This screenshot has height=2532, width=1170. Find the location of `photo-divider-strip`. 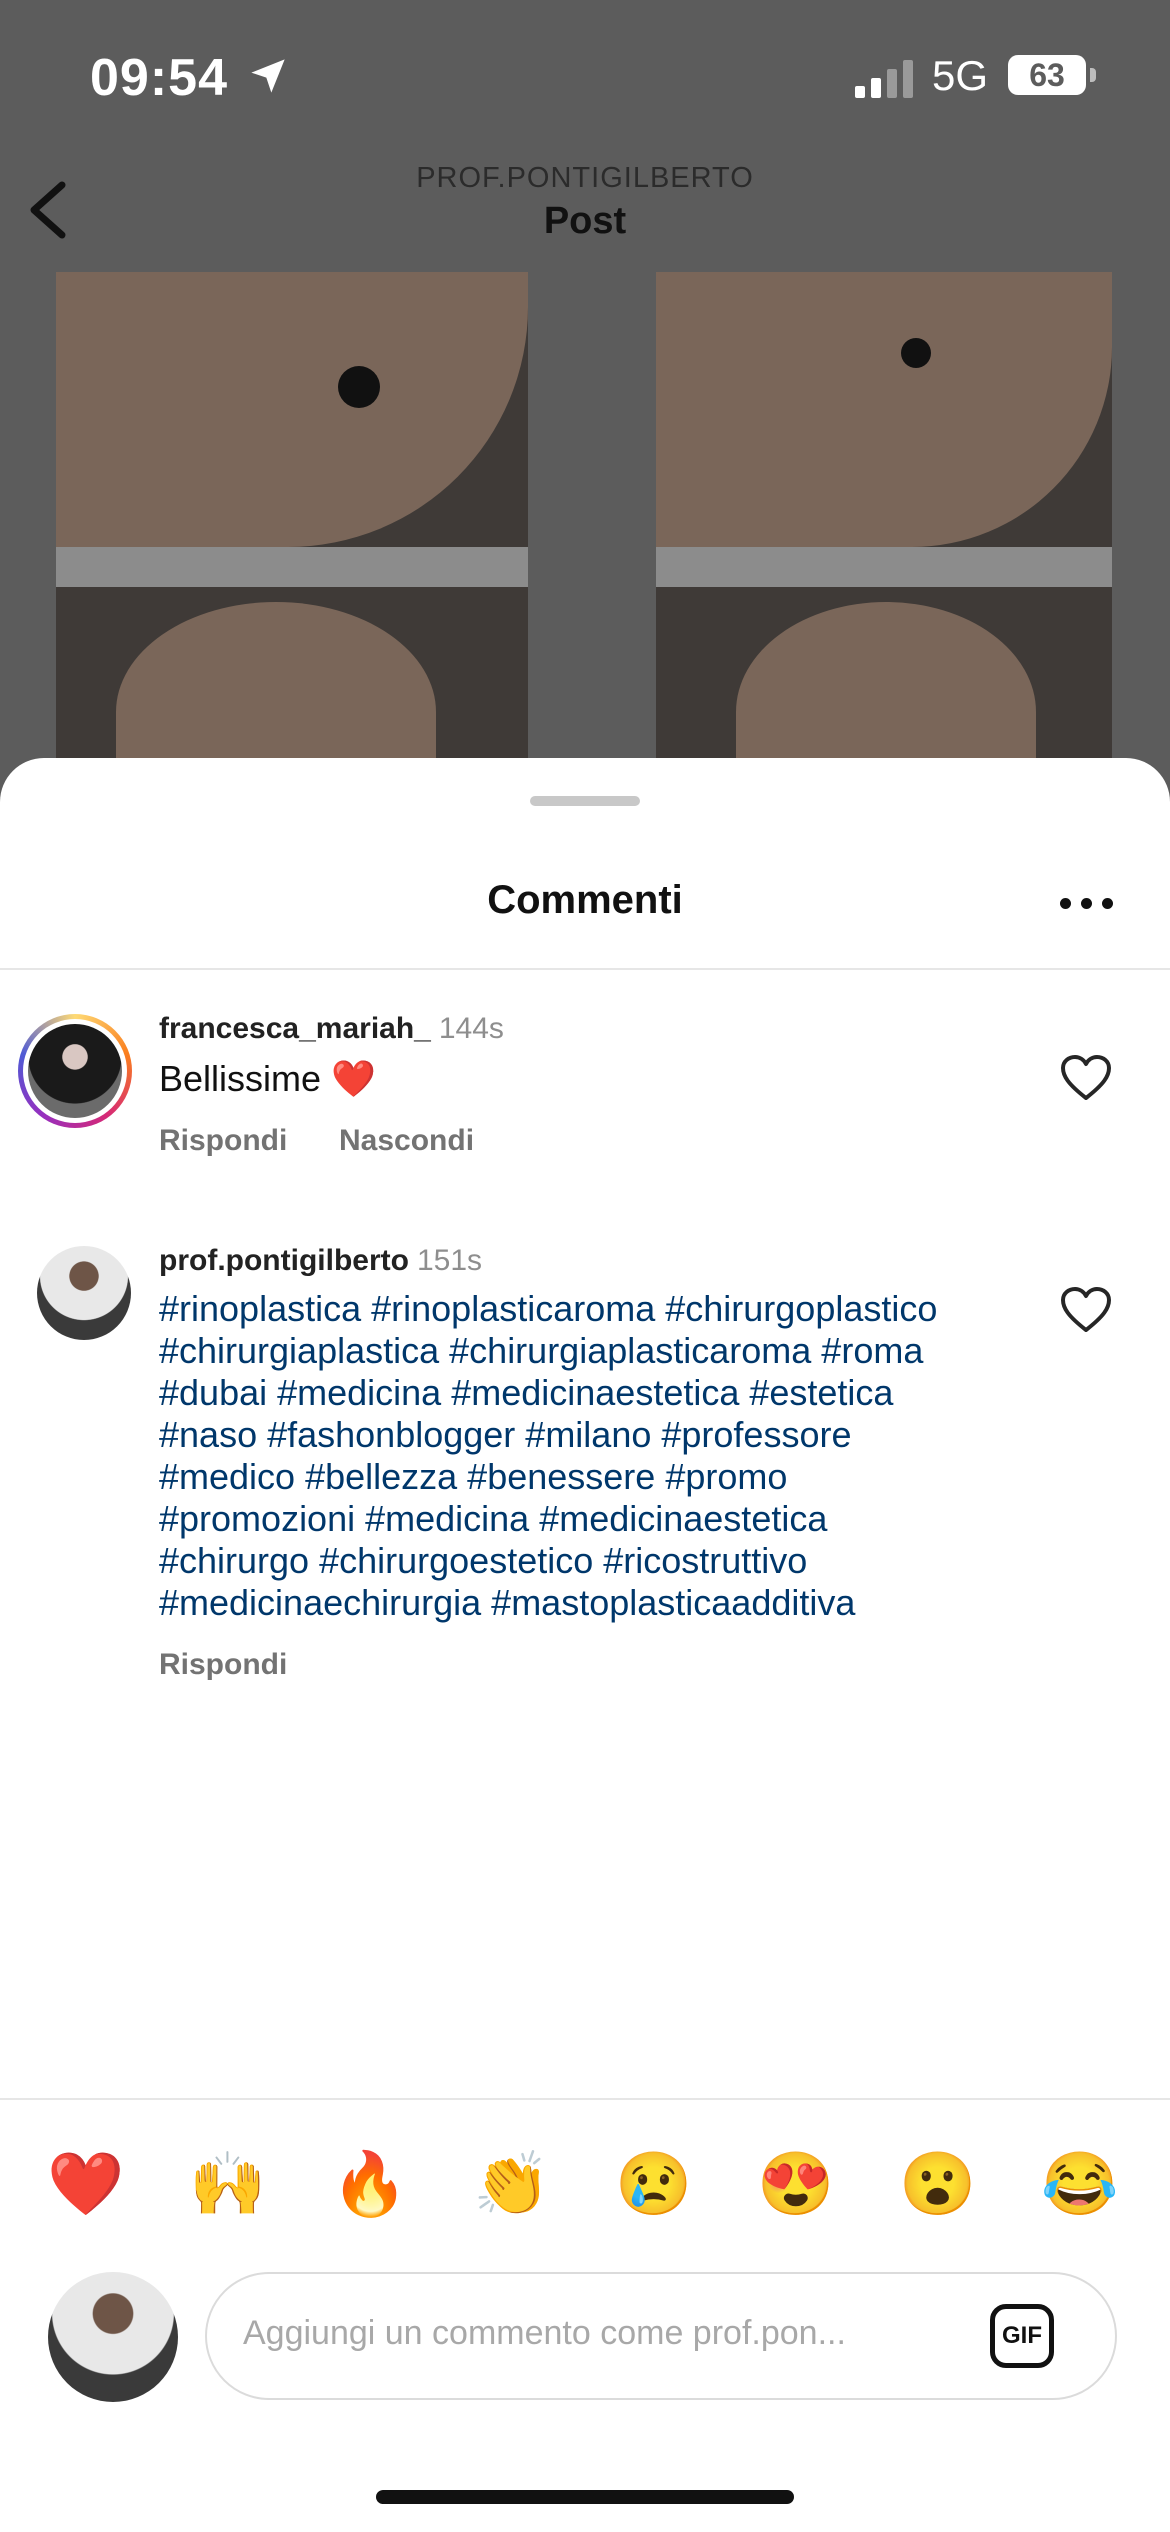

photo-divider-strip is located at coordinates (592, 532).